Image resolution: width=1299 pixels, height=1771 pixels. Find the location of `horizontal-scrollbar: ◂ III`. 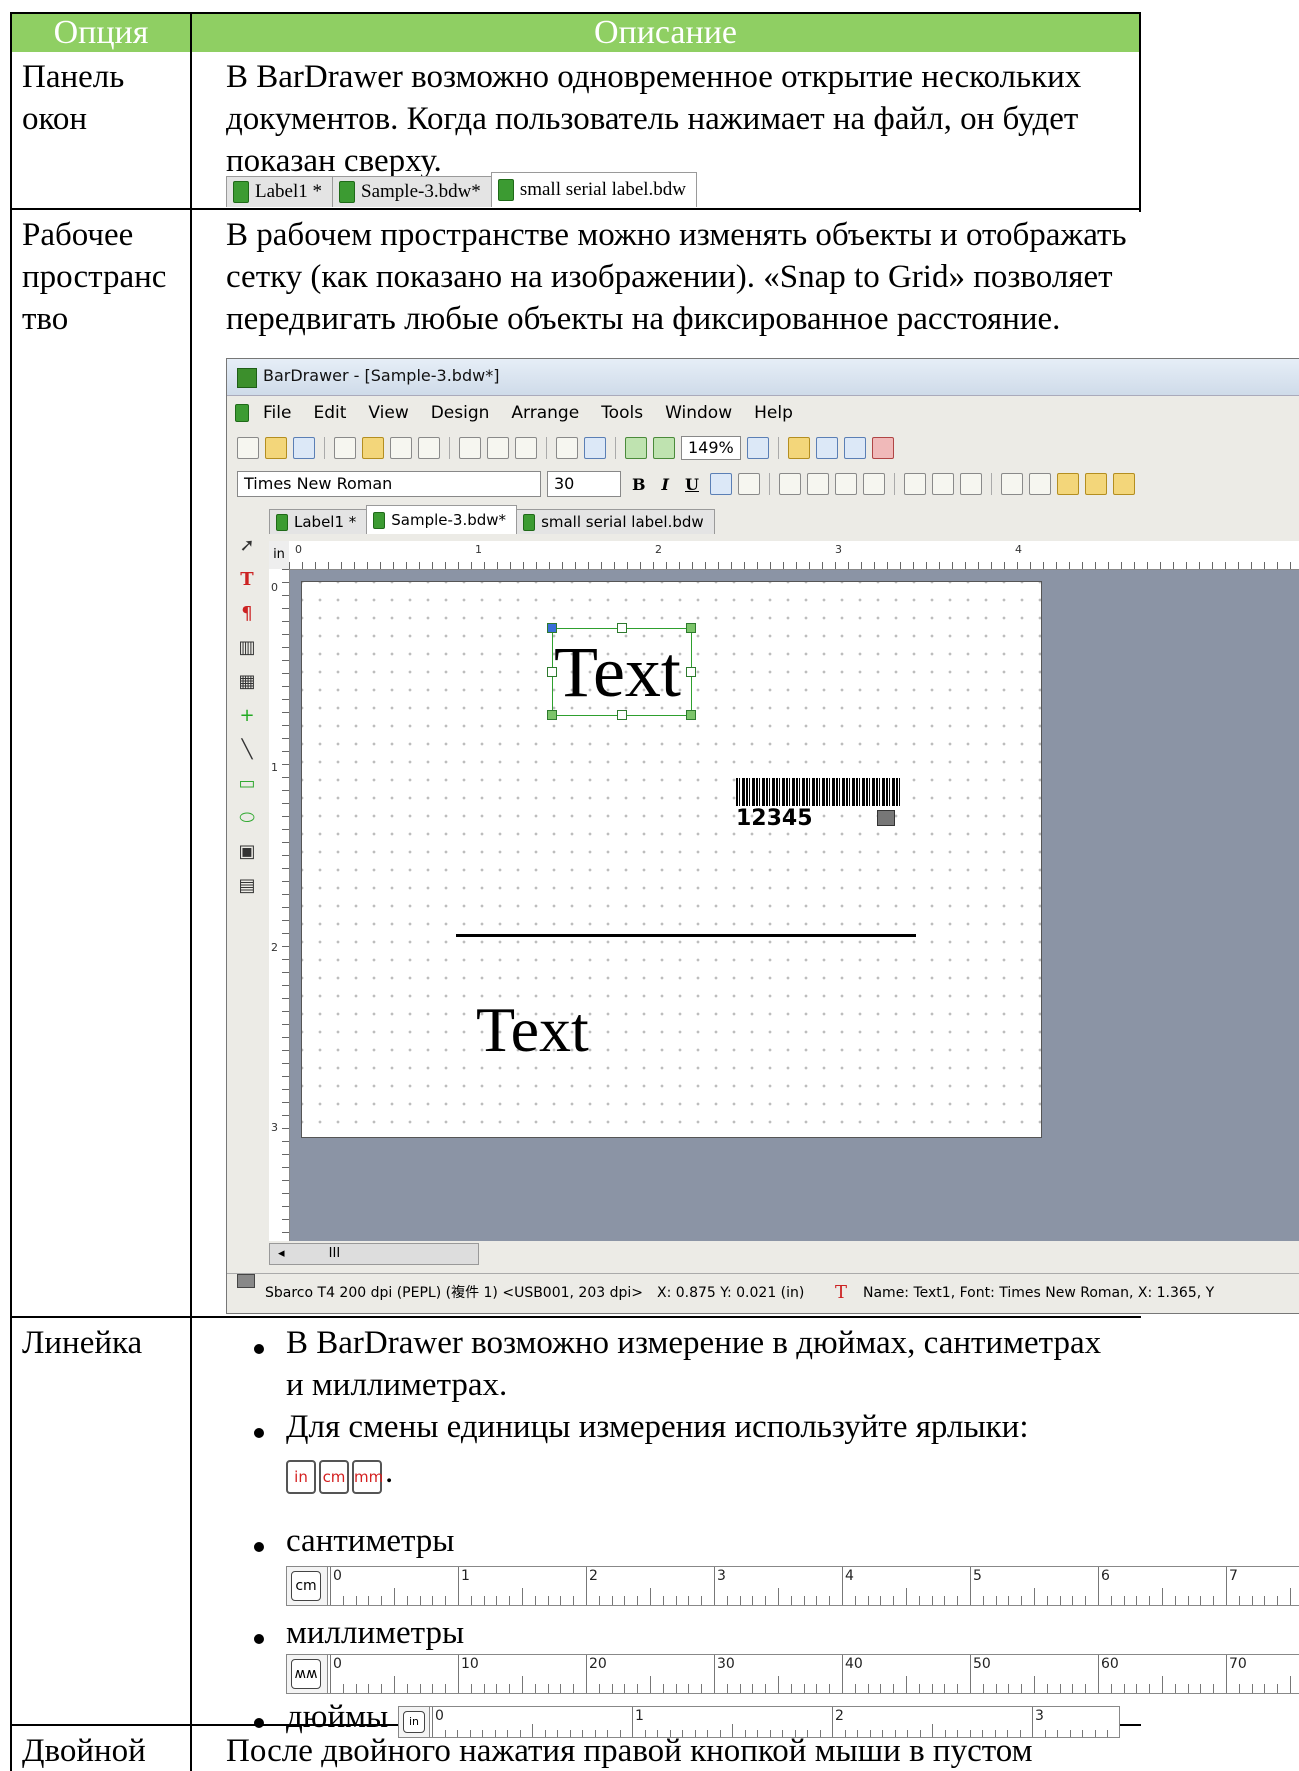

horizontal-scrollbar: ◂ III is located at coordinates (374, 1254).